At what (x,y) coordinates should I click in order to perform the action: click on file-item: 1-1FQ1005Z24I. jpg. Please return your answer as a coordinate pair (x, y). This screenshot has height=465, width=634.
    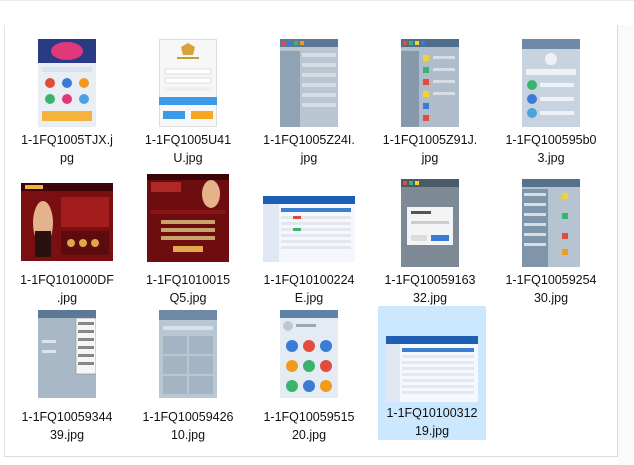
    Looking at the image, I should click on (309, 97).